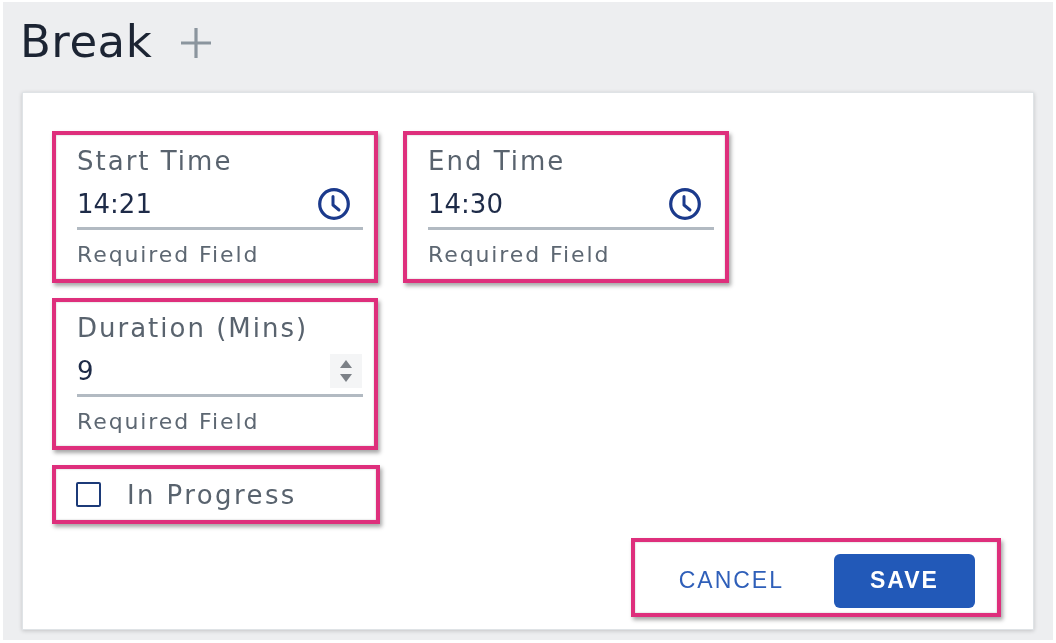 This screenshot has height=643, width=1056. What do you see at coordinates (220, 205) in the screenshot?
I see `time-input: 14:21` at bounding box center [220, 205].